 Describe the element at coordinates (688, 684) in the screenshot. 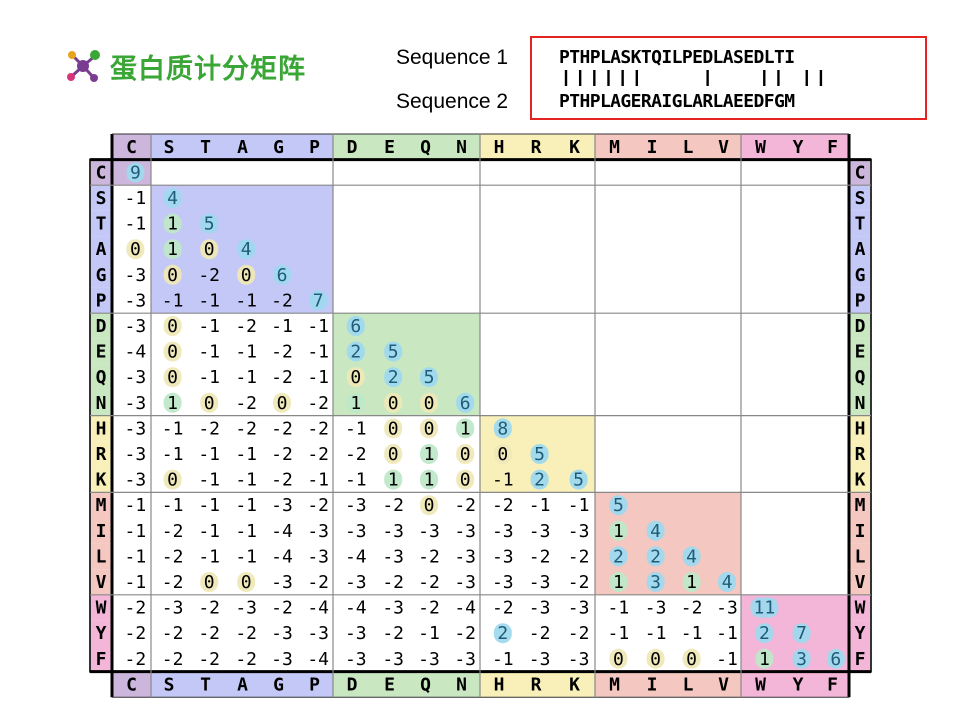

I see `column-header-label: L` at that location.